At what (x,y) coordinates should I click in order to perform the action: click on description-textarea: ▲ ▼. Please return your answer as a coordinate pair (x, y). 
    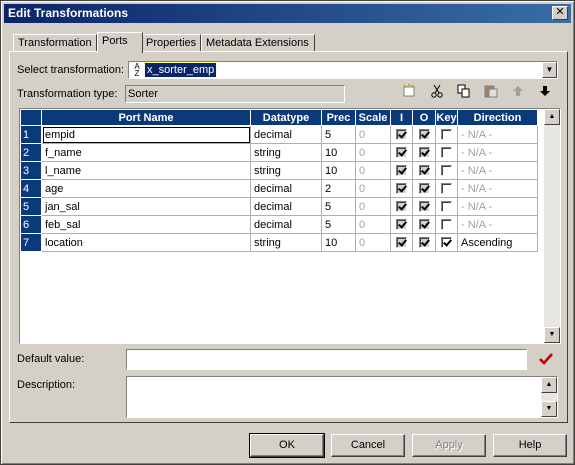
    Looking at the image, I should click on (342, 397).